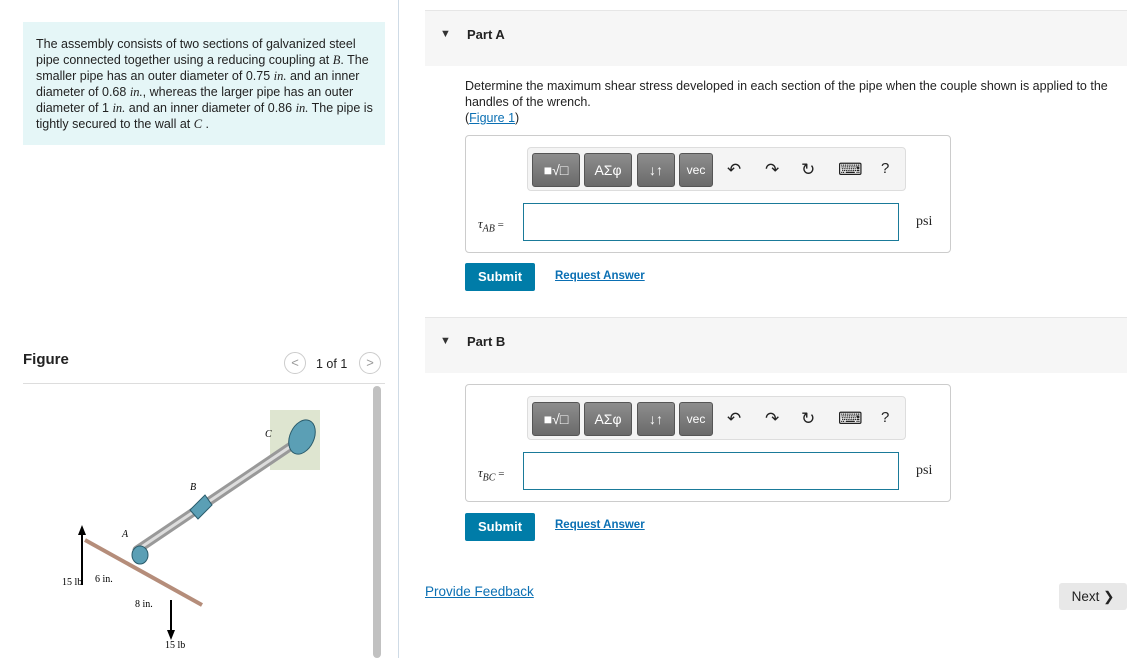  I want to click on part-b-label: Part B, so click(486, 341).